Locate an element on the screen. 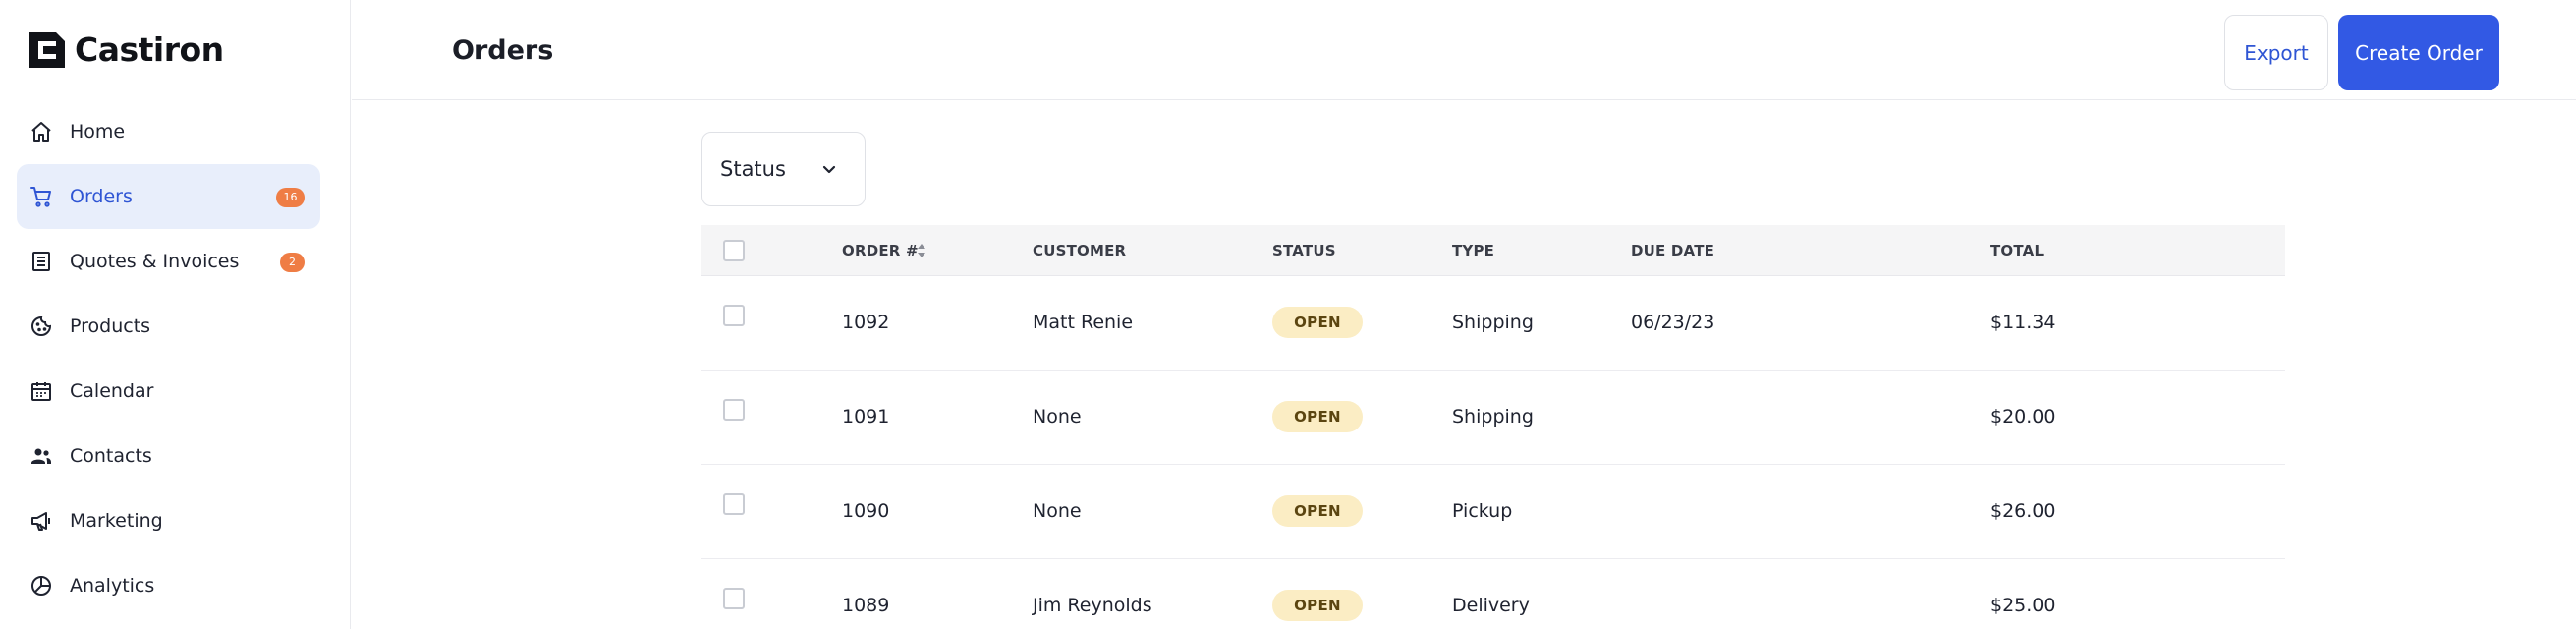 The height and width of the screenshot is (629, 2576). column-header-due-date: DUE DATE is located at coordinates (1673, 250).